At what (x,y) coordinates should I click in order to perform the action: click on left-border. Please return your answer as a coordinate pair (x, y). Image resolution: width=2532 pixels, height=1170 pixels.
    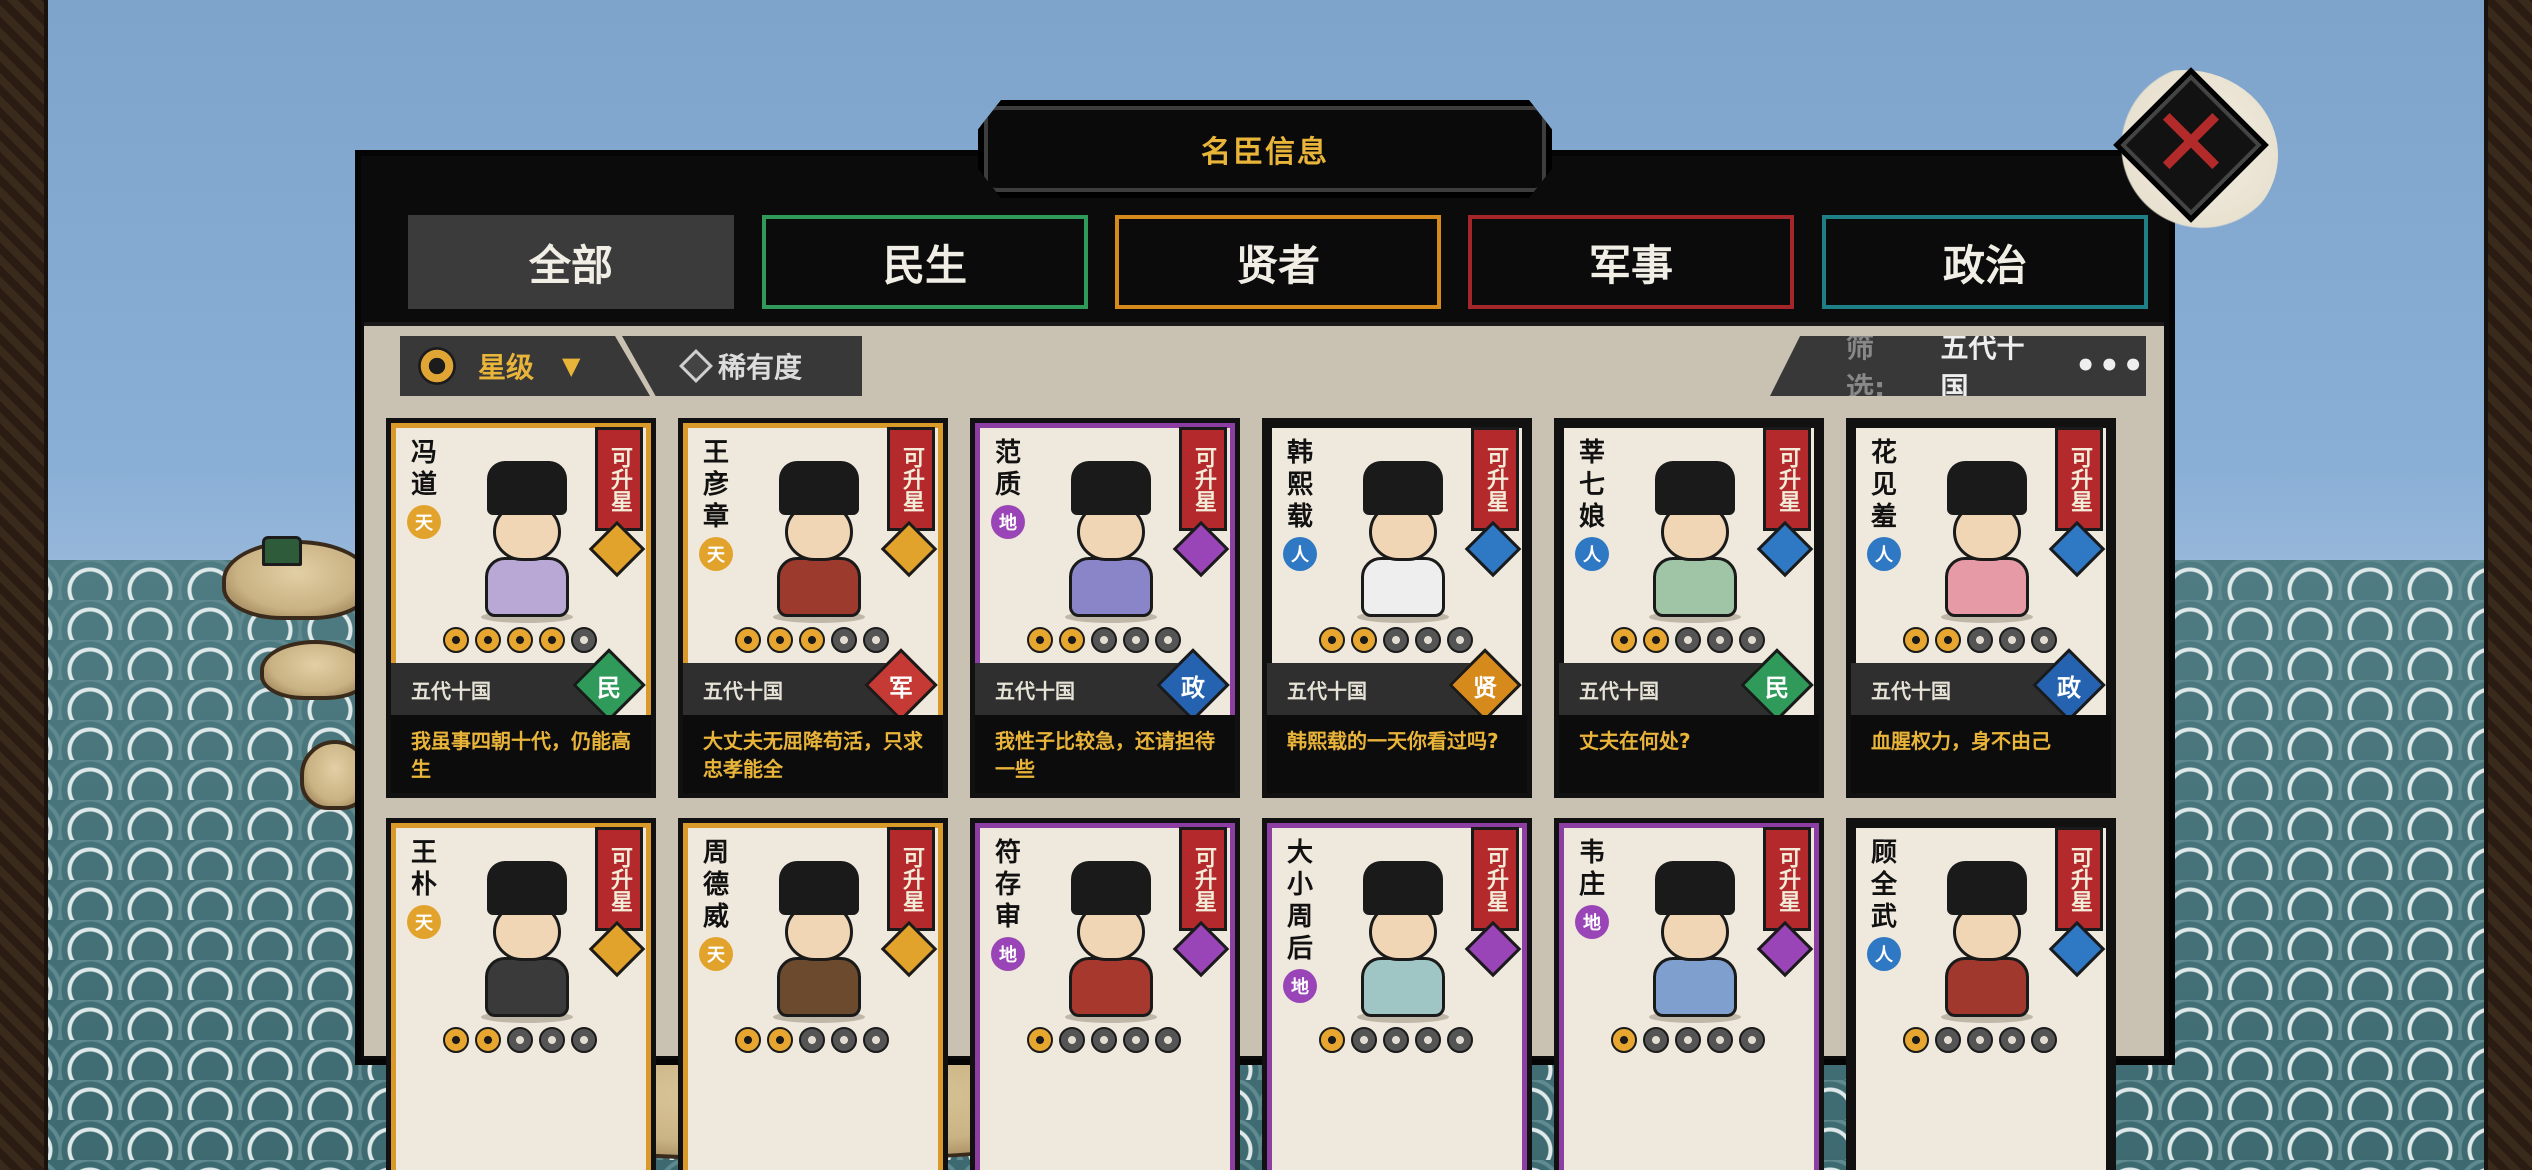
    Looking at the image, I should click on (24, 585).